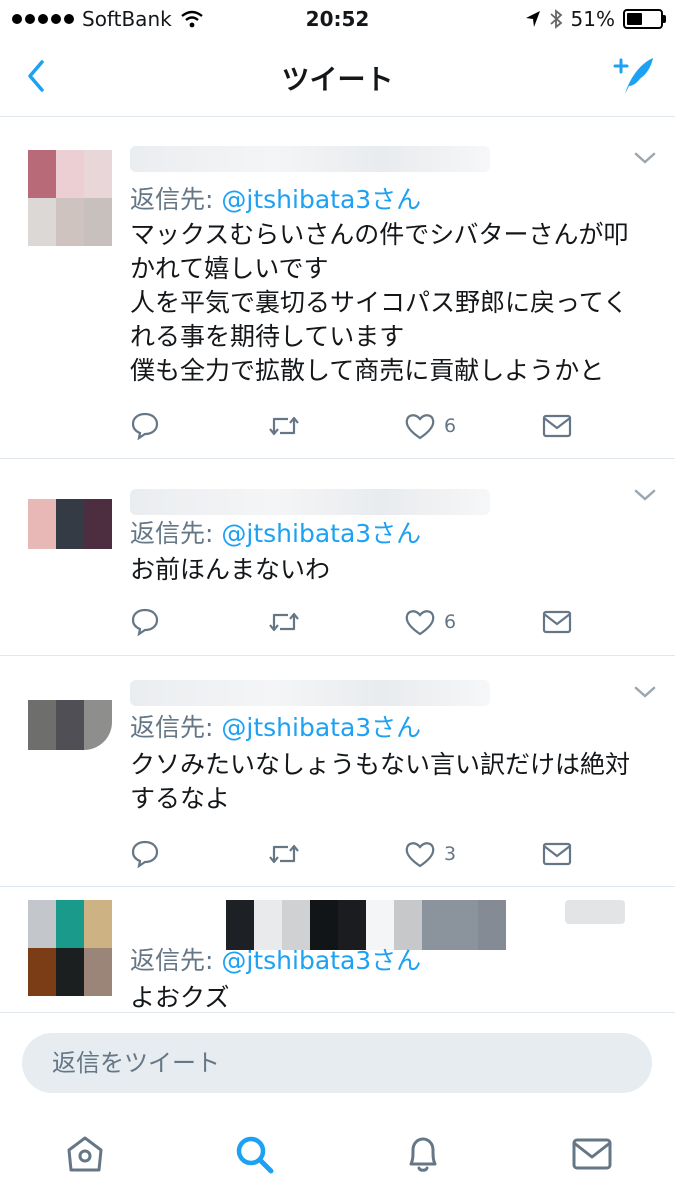 Image resolution: width=675 pixels, height=1200 pixels. What do you see at coordinates (380, 781) in the screenshot?
I see `tweet-text: クソみたいなしょうもない言い訳だけは絶対するなよ` at bounding box center [380, 781].